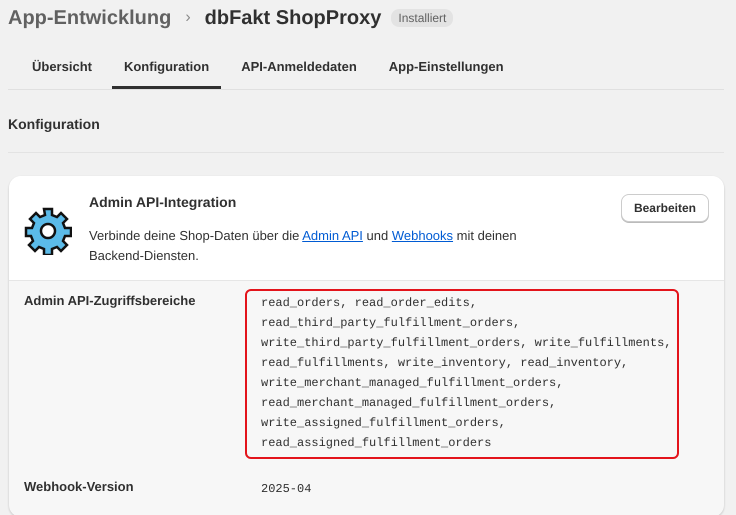 This screenshot has width=736, height=515. I want to click on tab: Konfiguration, so click(167, 69).